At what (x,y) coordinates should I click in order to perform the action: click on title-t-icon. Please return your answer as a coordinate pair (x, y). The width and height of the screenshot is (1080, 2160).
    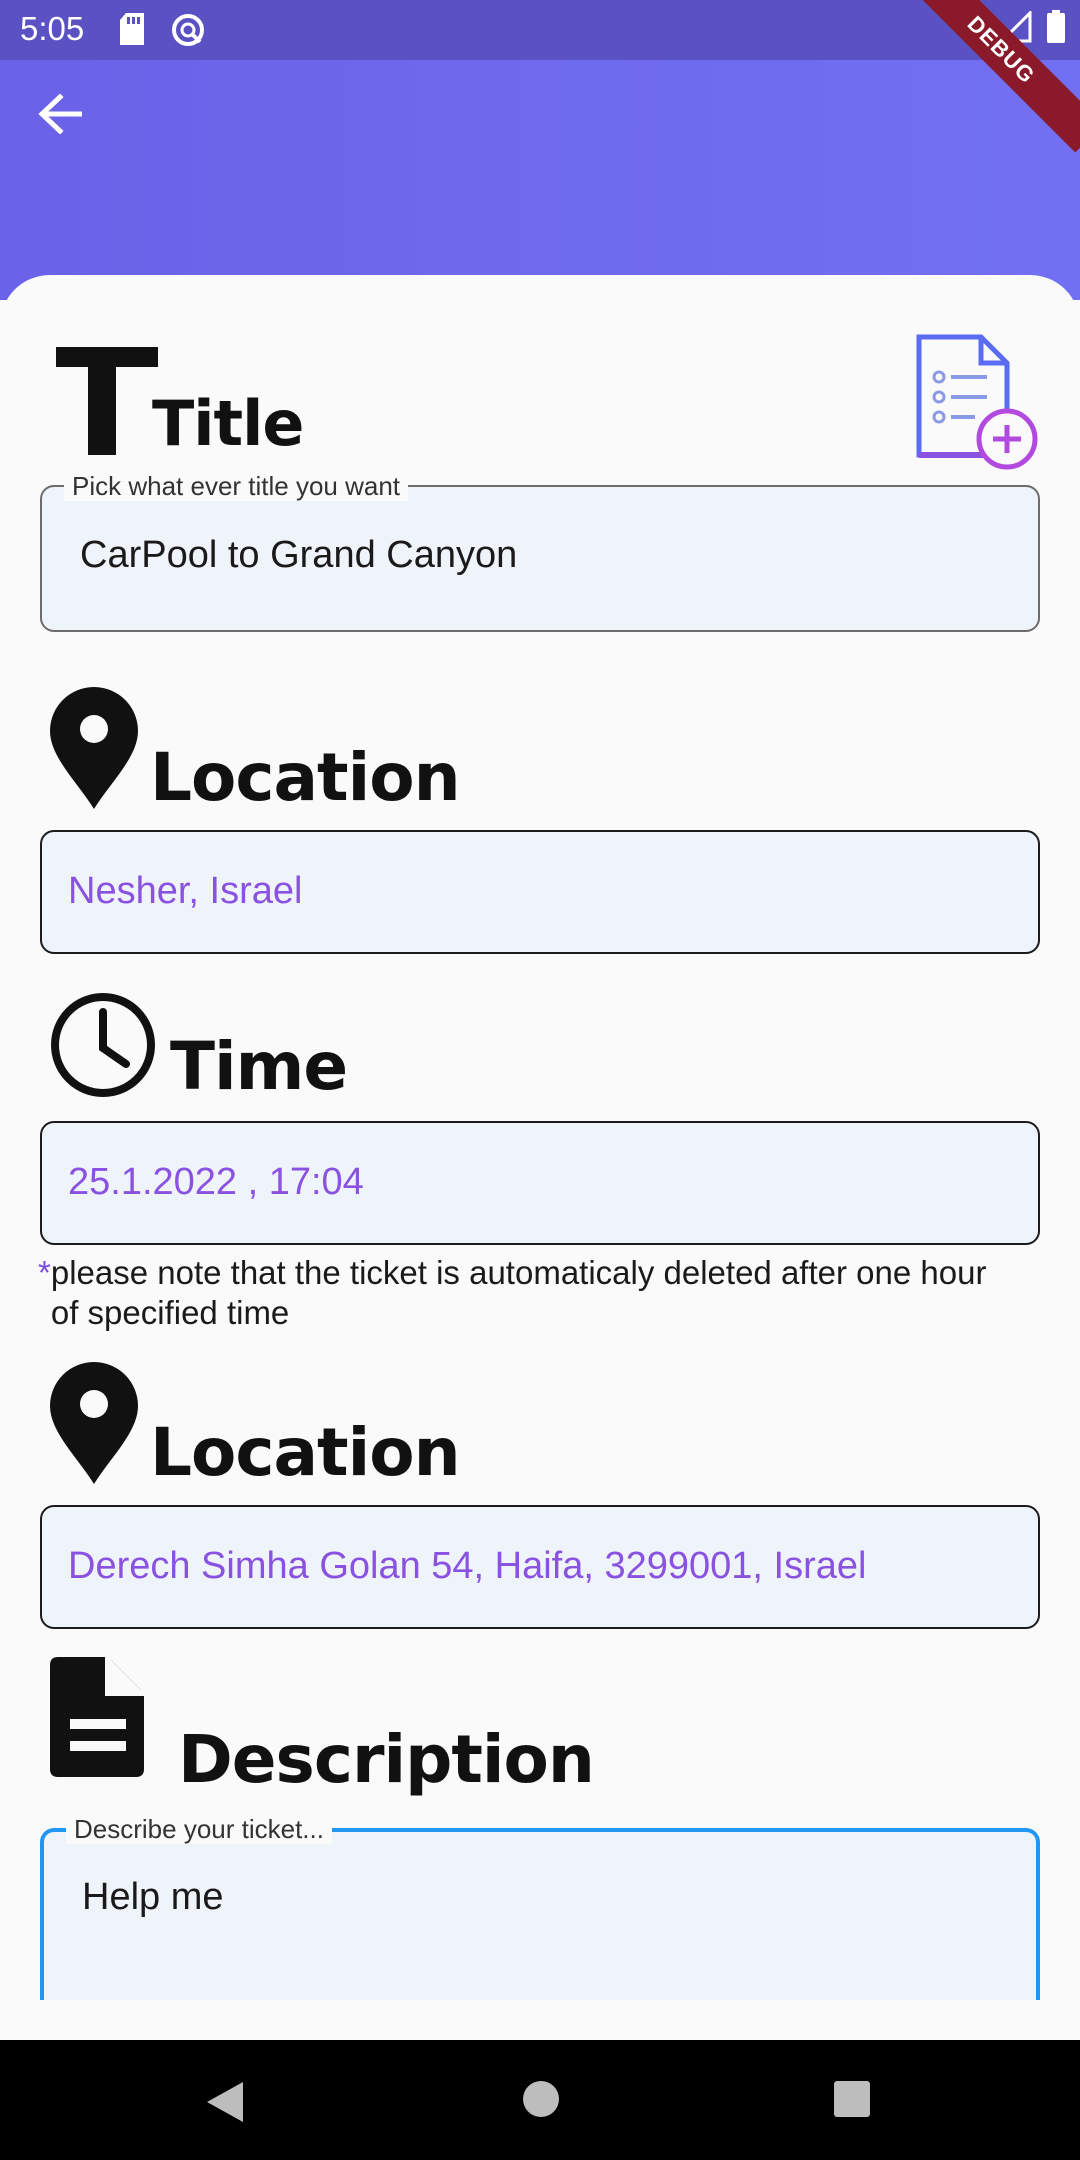
    Looking at the image, I should click on (107, 401).